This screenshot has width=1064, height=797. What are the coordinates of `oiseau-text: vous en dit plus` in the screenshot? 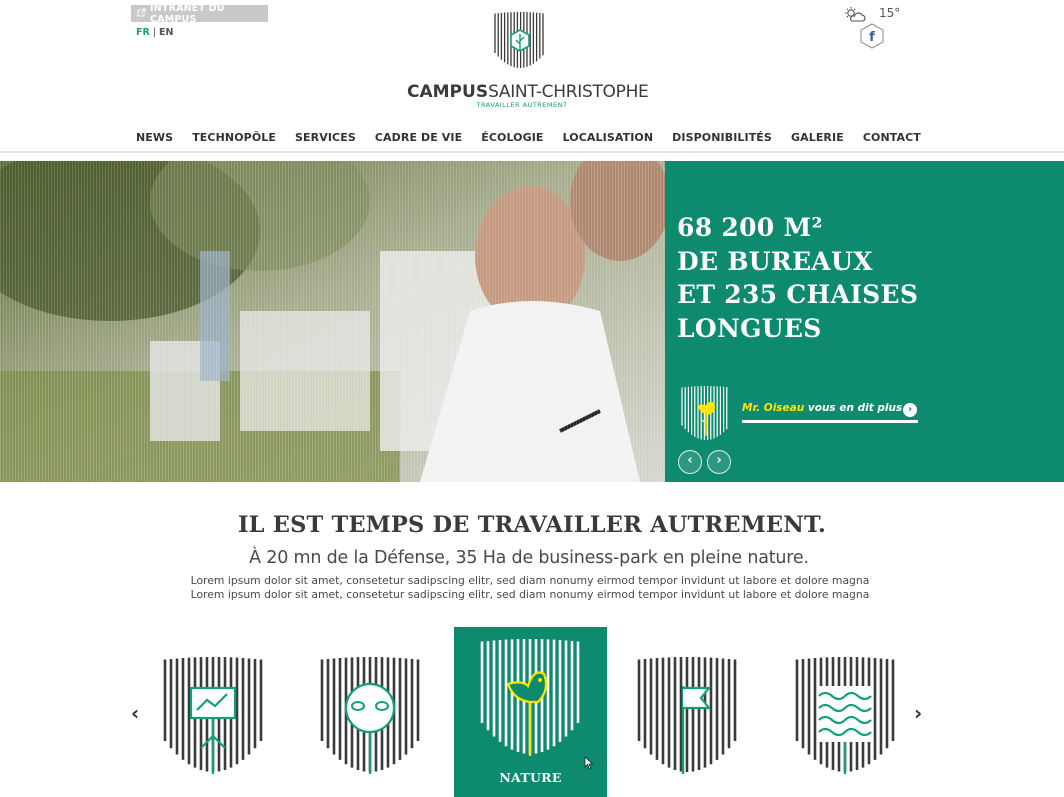 It's located at (853, 408).